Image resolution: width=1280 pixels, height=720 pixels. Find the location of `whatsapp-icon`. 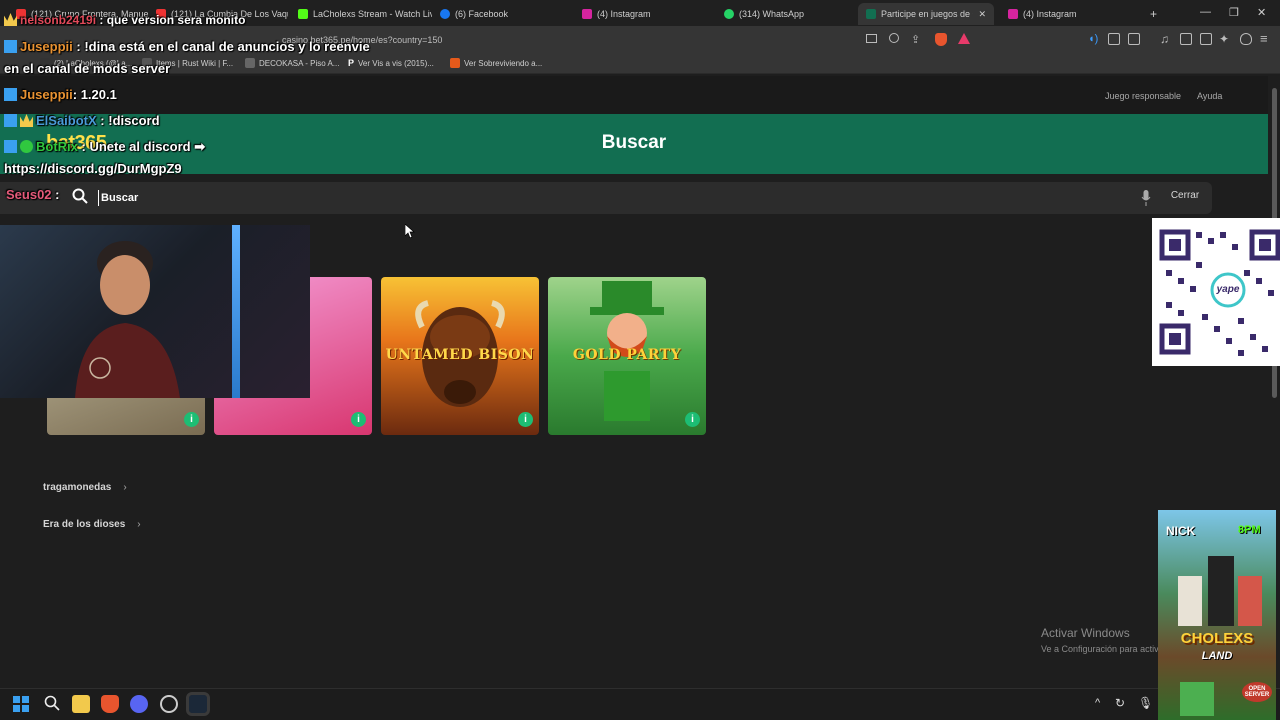

whatsapp-icon is located at coordinates (729, 14).